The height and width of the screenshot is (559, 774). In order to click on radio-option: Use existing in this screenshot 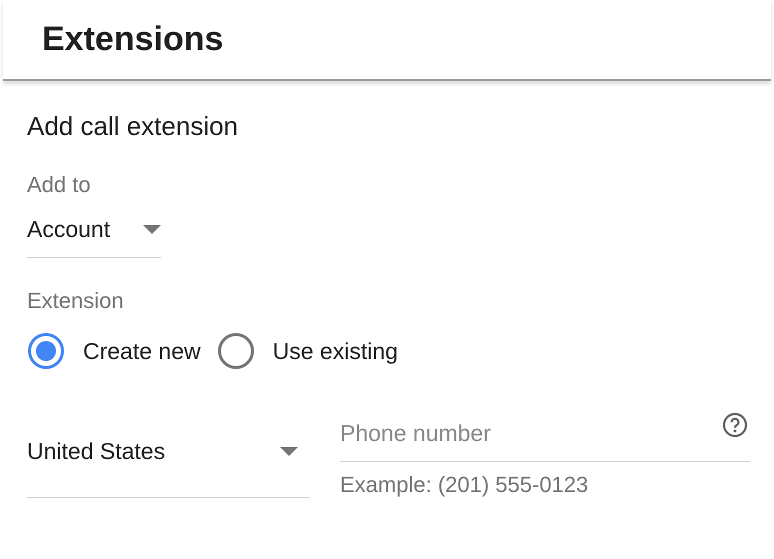, I will do `click(307, 351)`.